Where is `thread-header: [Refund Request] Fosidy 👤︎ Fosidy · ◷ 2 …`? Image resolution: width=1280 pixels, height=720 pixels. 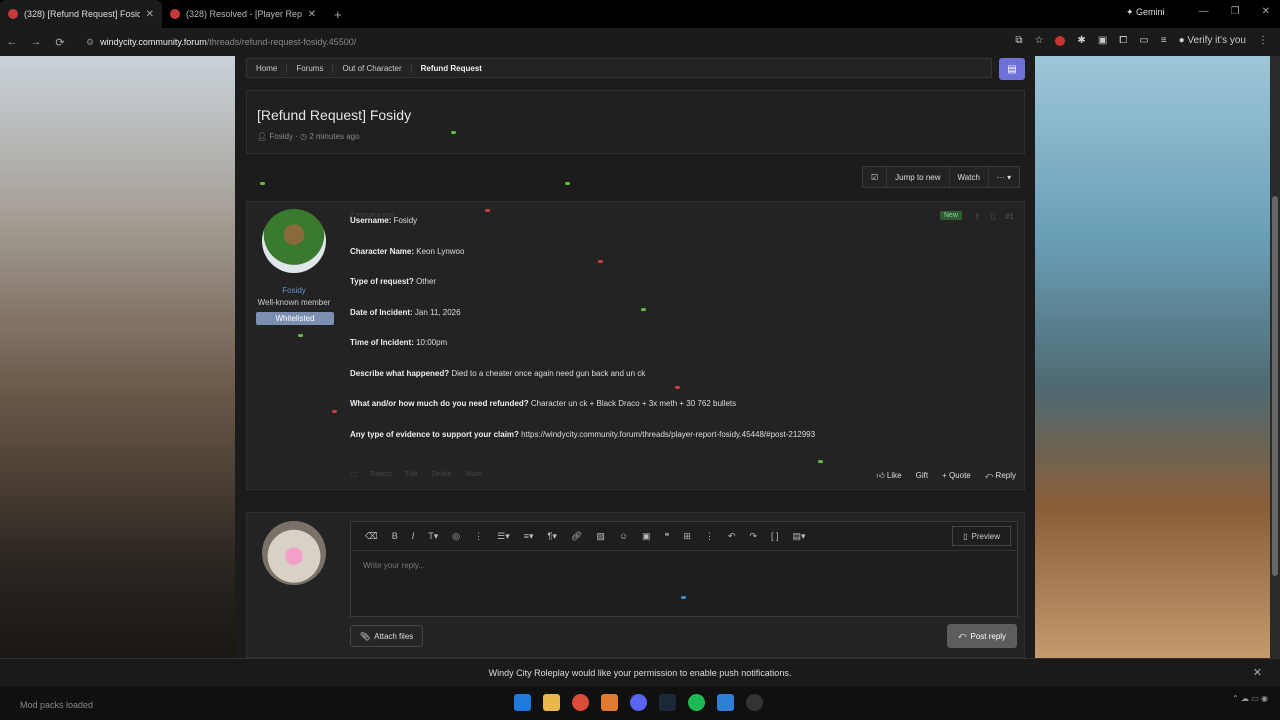
thread-header: [Refund Request] Fosidy 👤︎ Fosidy · ◷ 2 … is located at coordinates (635, 122).